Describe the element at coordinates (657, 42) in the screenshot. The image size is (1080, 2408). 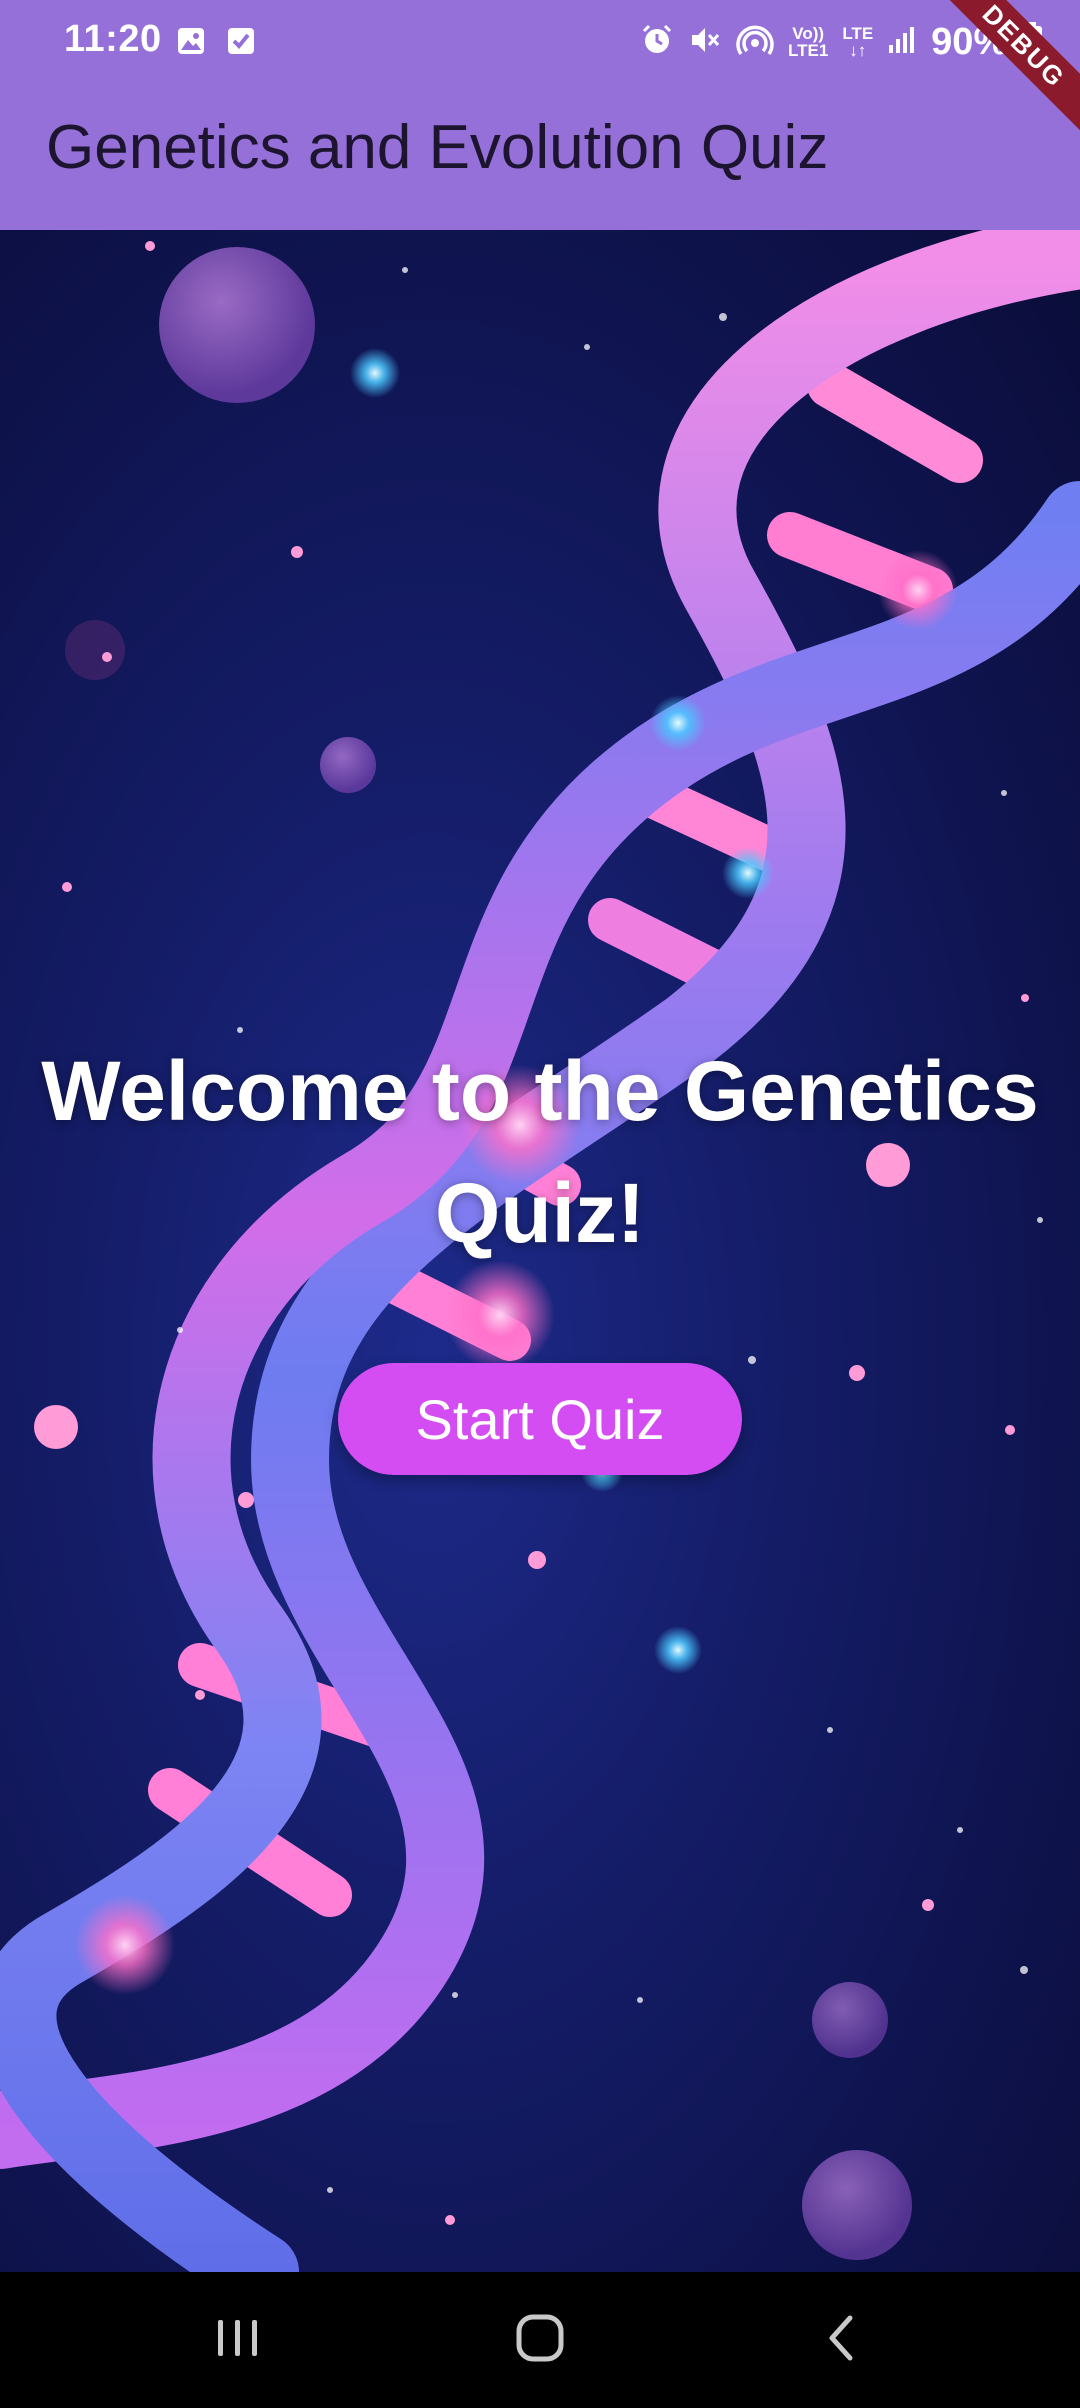
I see `alarm-icon` at that location.